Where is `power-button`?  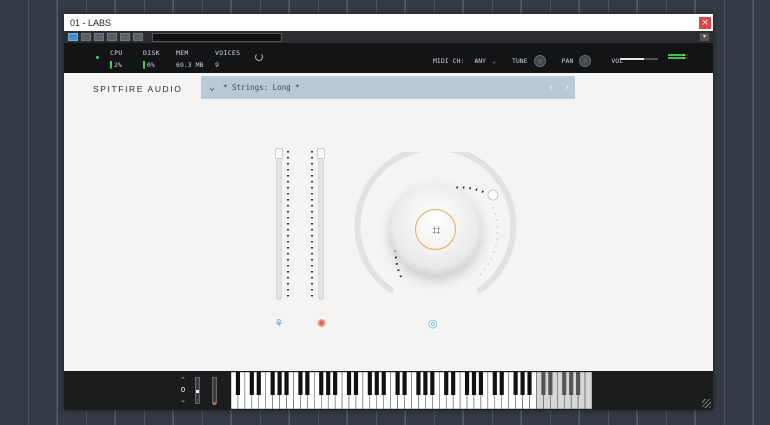
power-button is located at coordinates (73, 37).